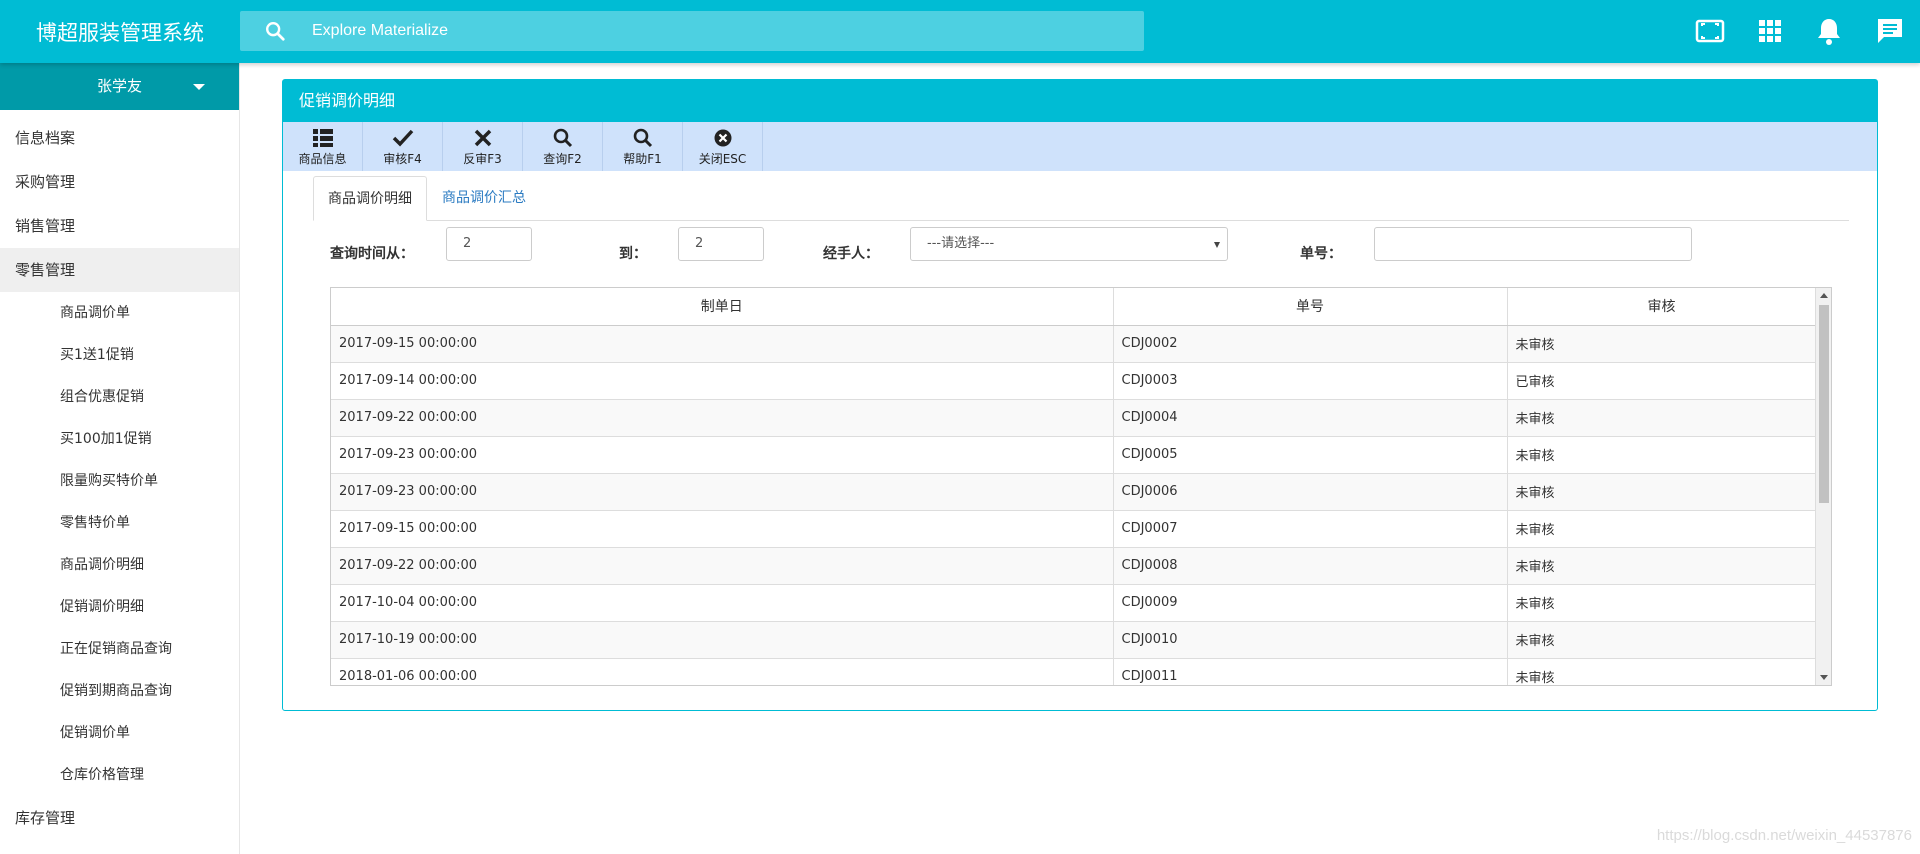  What do you see at coordinates (1710, 31) in the screenshot?
I see `fullscreen-icon` at bounding box center [1710, 31].